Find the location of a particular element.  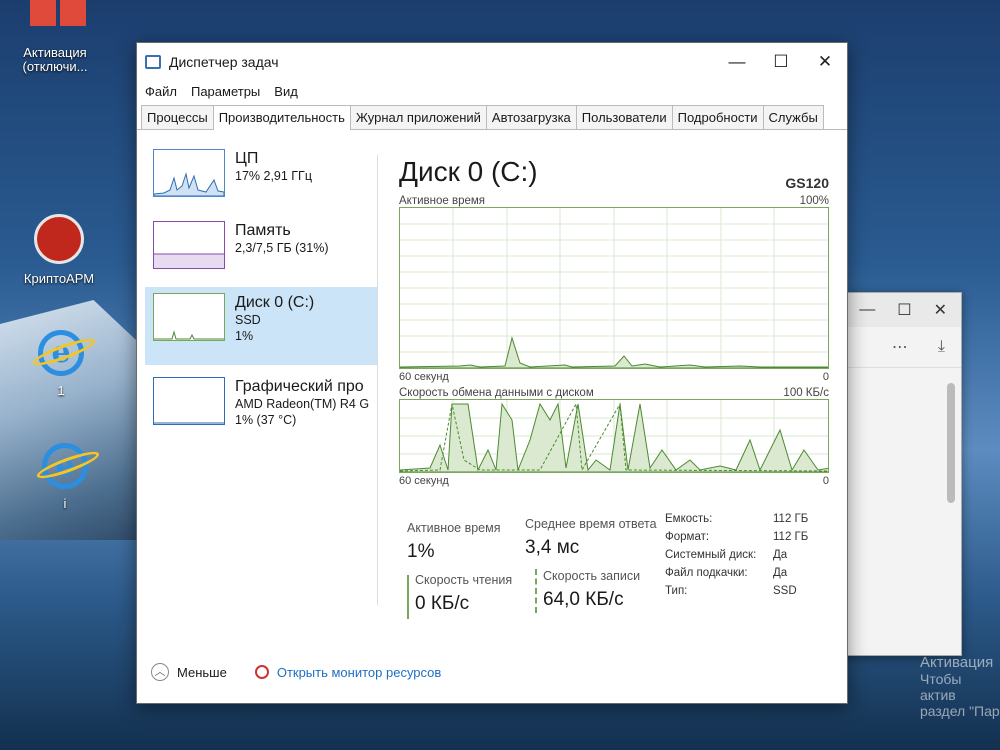

stat-label: Скорость чтения is located at coordinates (464, 580).